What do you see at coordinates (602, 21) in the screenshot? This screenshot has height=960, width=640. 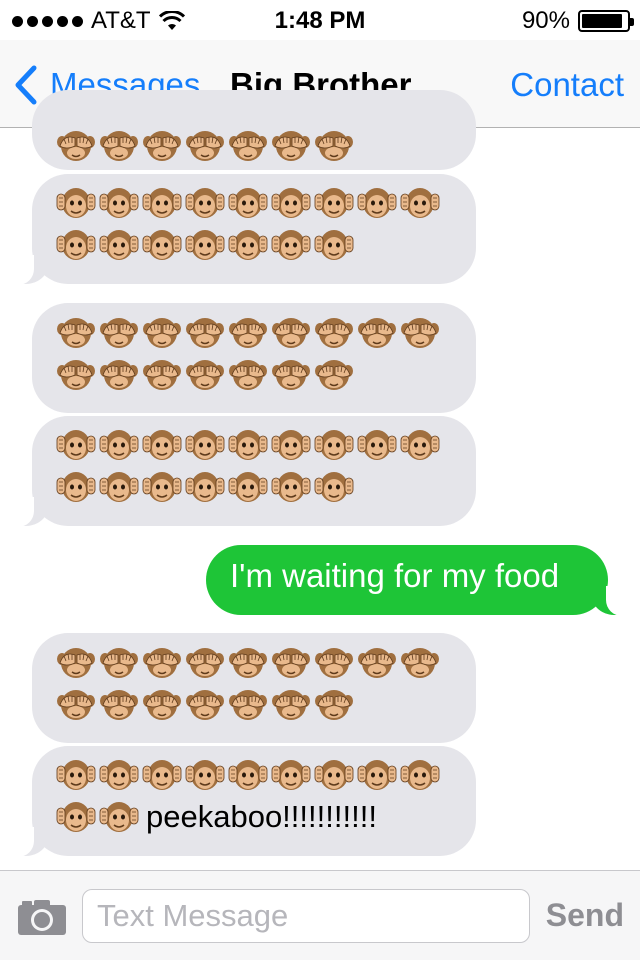 I see `battery-fill` at bounding box center [602, 21].